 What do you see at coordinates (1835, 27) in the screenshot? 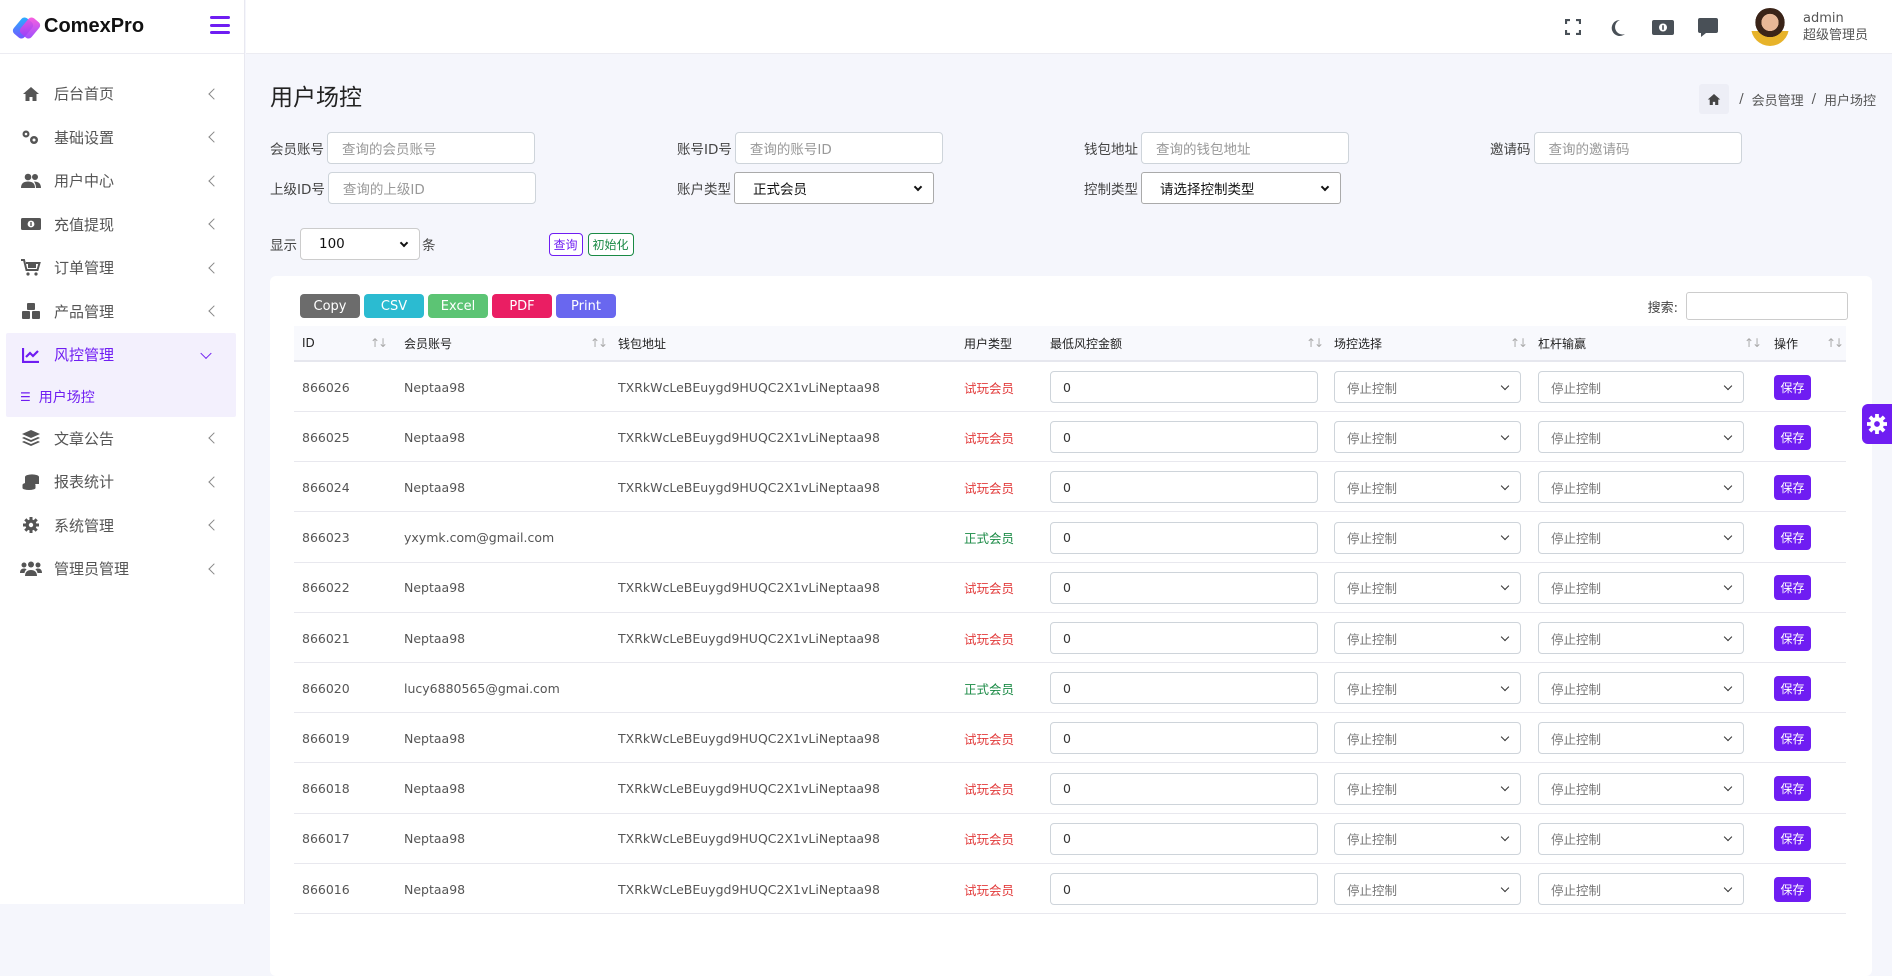
I see `user-info: admin 超级管理员` at bounding box center [1835, 27].